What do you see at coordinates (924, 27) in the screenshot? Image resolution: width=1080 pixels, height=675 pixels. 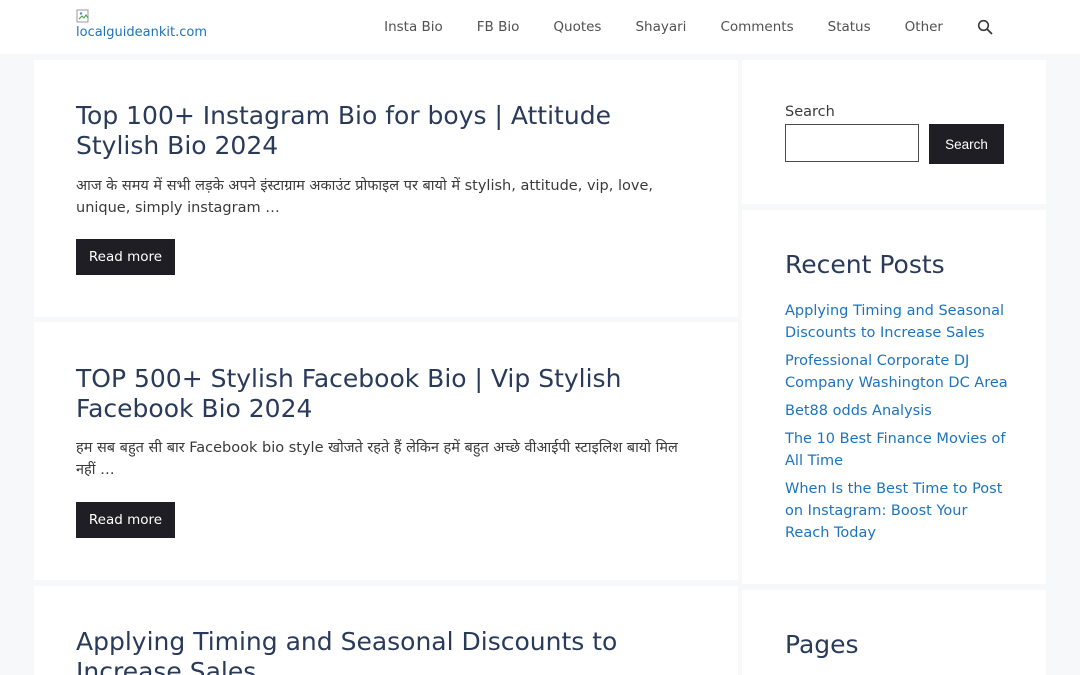 I see `nav-item-other: Other` at bounding box center [924, 27].